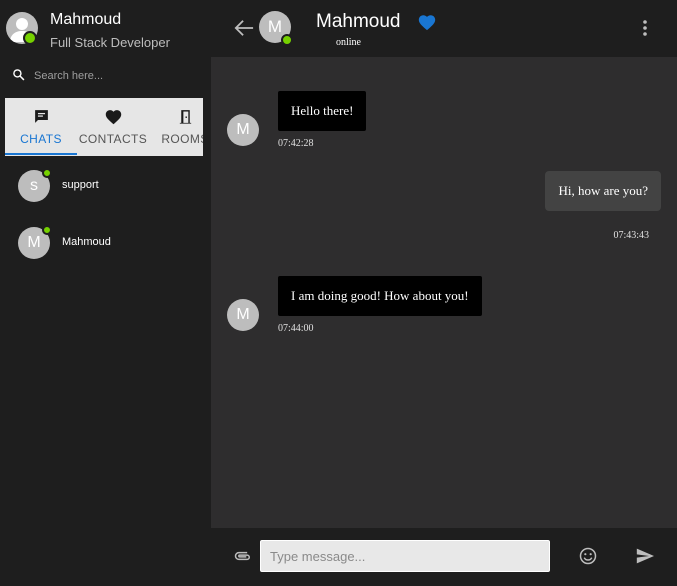 The height and width of the screenshot is (586, 677). Describe the element at coordinates (645, 556) in the screenshot. I see `send-icon` at that location.